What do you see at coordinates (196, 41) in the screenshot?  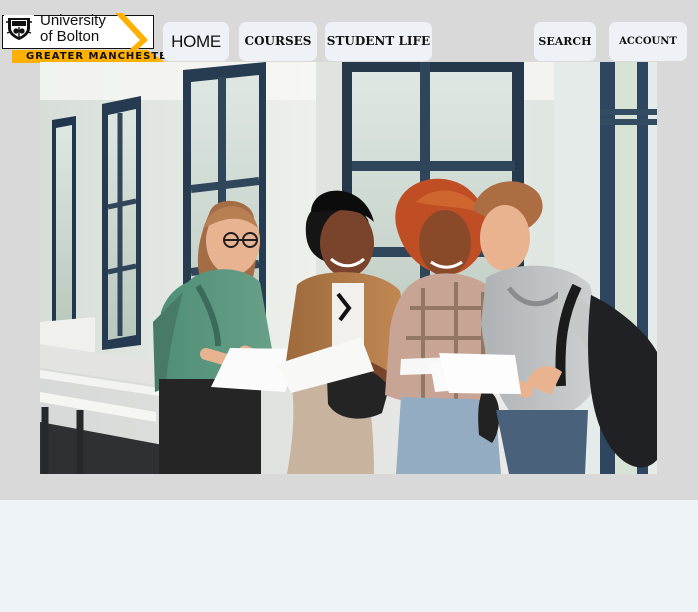 I see `home-nav-button: HOME` at bounding box center [196, 41].